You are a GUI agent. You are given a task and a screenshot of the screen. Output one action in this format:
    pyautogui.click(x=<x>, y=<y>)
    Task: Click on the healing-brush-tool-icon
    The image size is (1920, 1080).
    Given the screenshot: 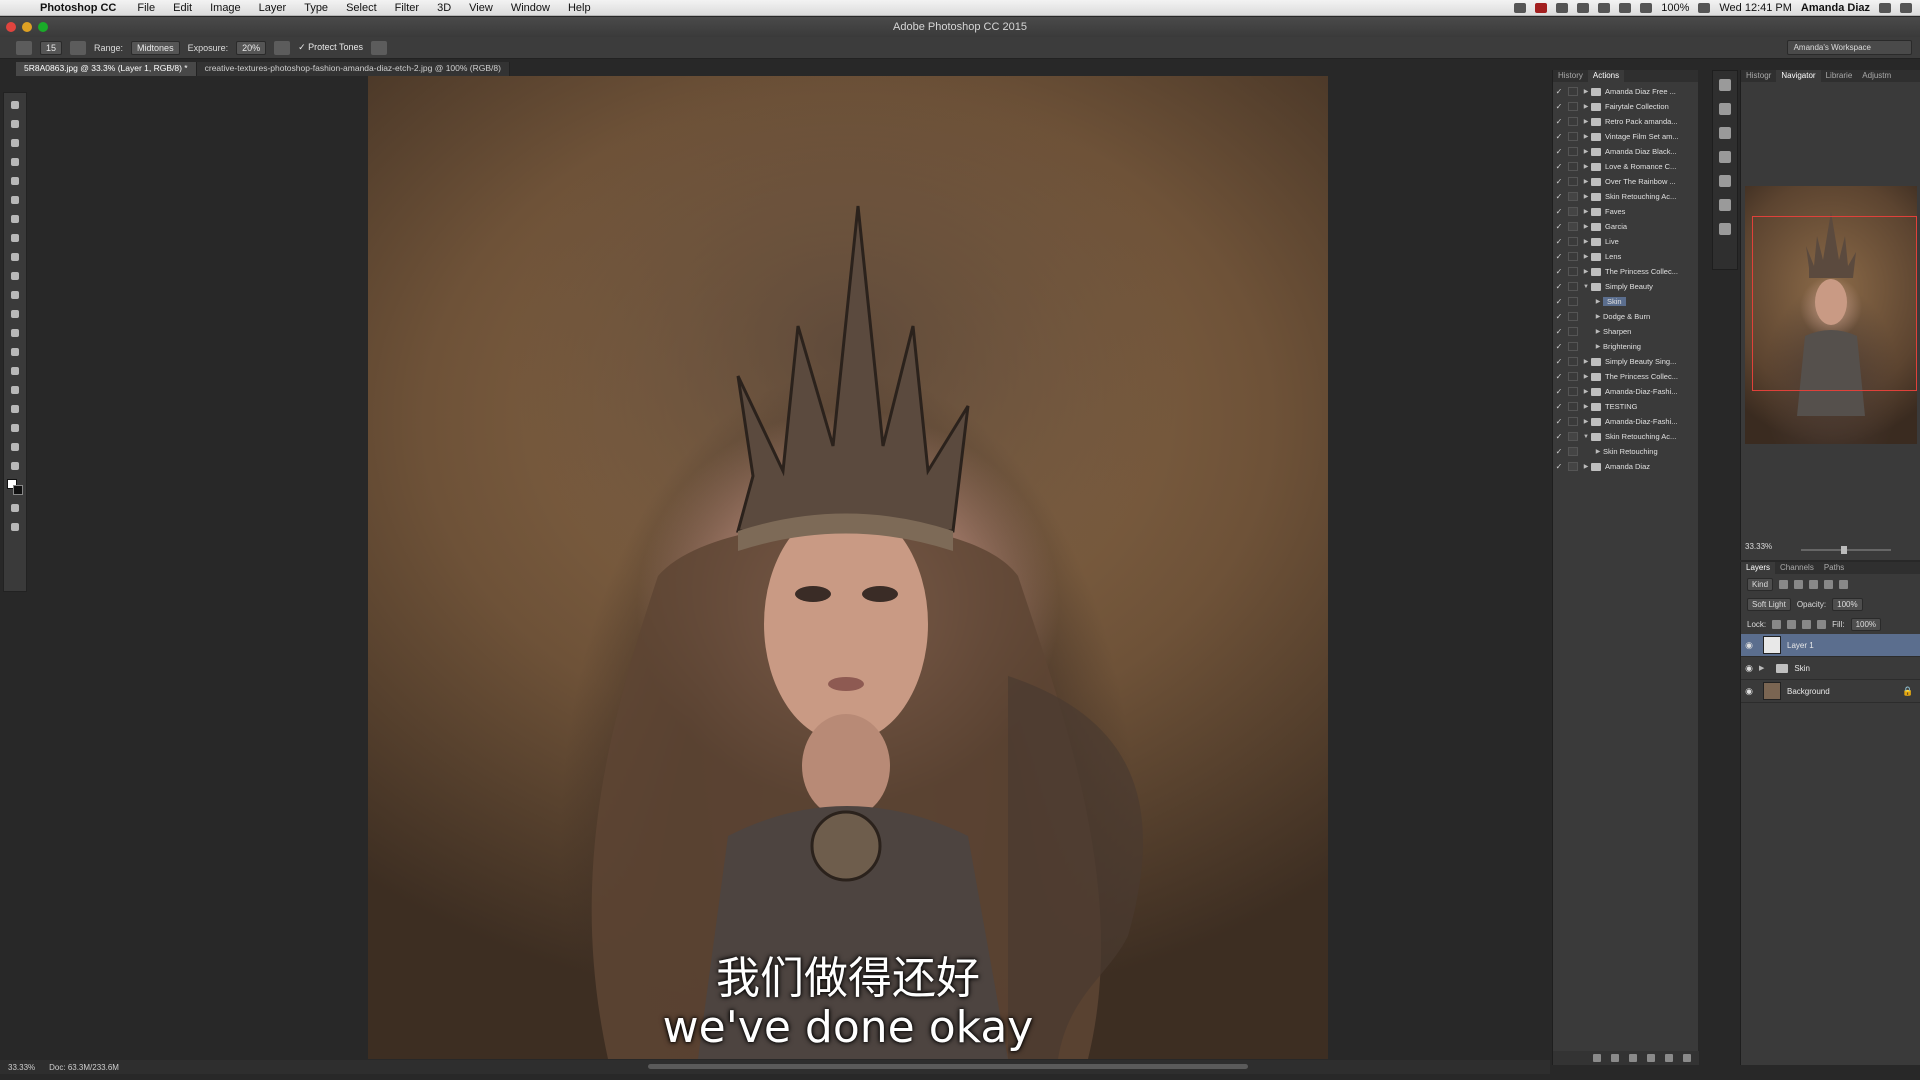 What is the action you would take?
    pyautogui.click(x=15, y=219)
    